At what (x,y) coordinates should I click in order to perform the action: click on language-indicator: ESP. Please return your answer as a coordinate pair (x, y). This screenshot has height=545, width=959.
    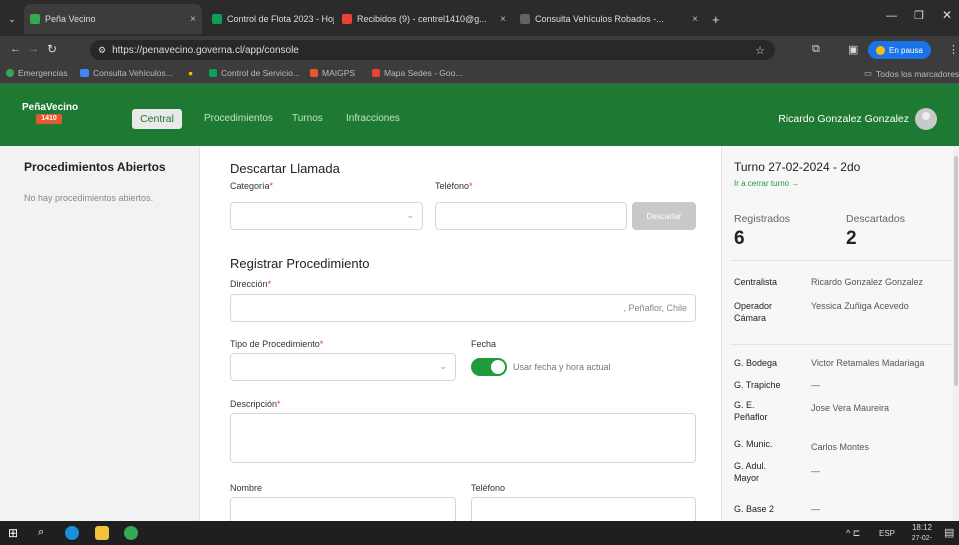
    Looking at the image, I should click on (887, 533).